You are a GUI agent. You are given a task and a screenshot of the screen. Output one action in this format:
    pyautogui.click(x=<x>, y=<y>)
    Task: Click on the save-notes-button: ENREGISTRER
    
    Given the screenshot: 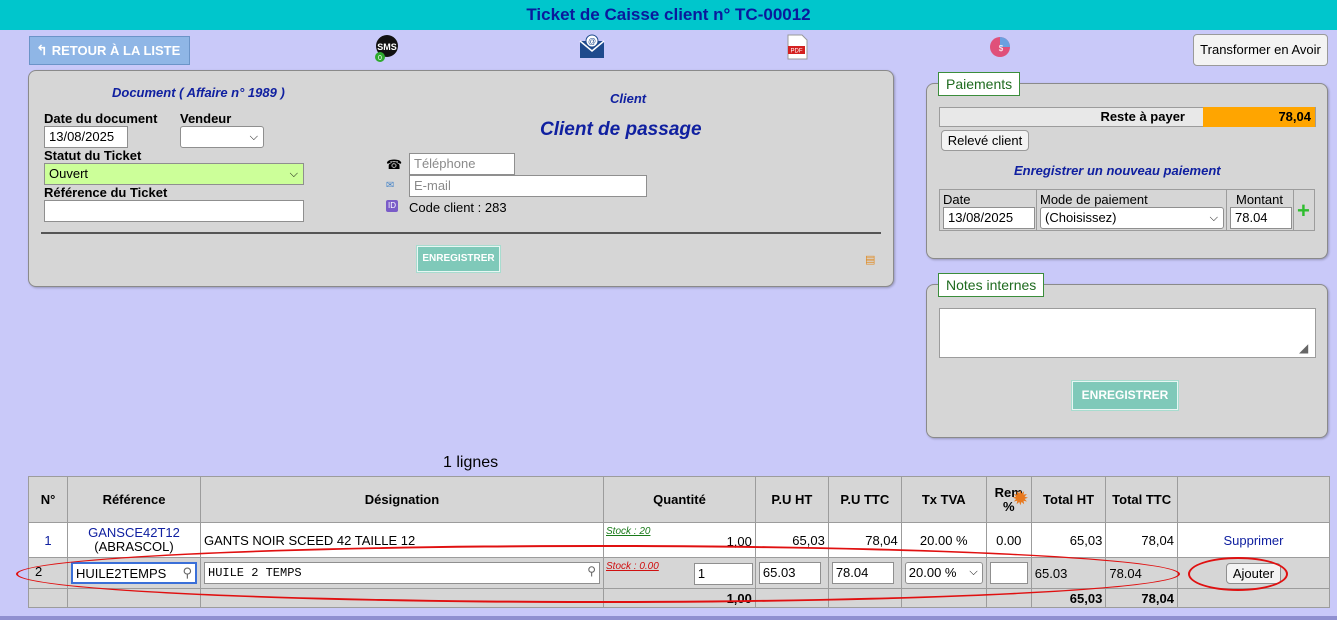 What is the action you would take?
    pyautogui.click(x=1125, y=395)
    